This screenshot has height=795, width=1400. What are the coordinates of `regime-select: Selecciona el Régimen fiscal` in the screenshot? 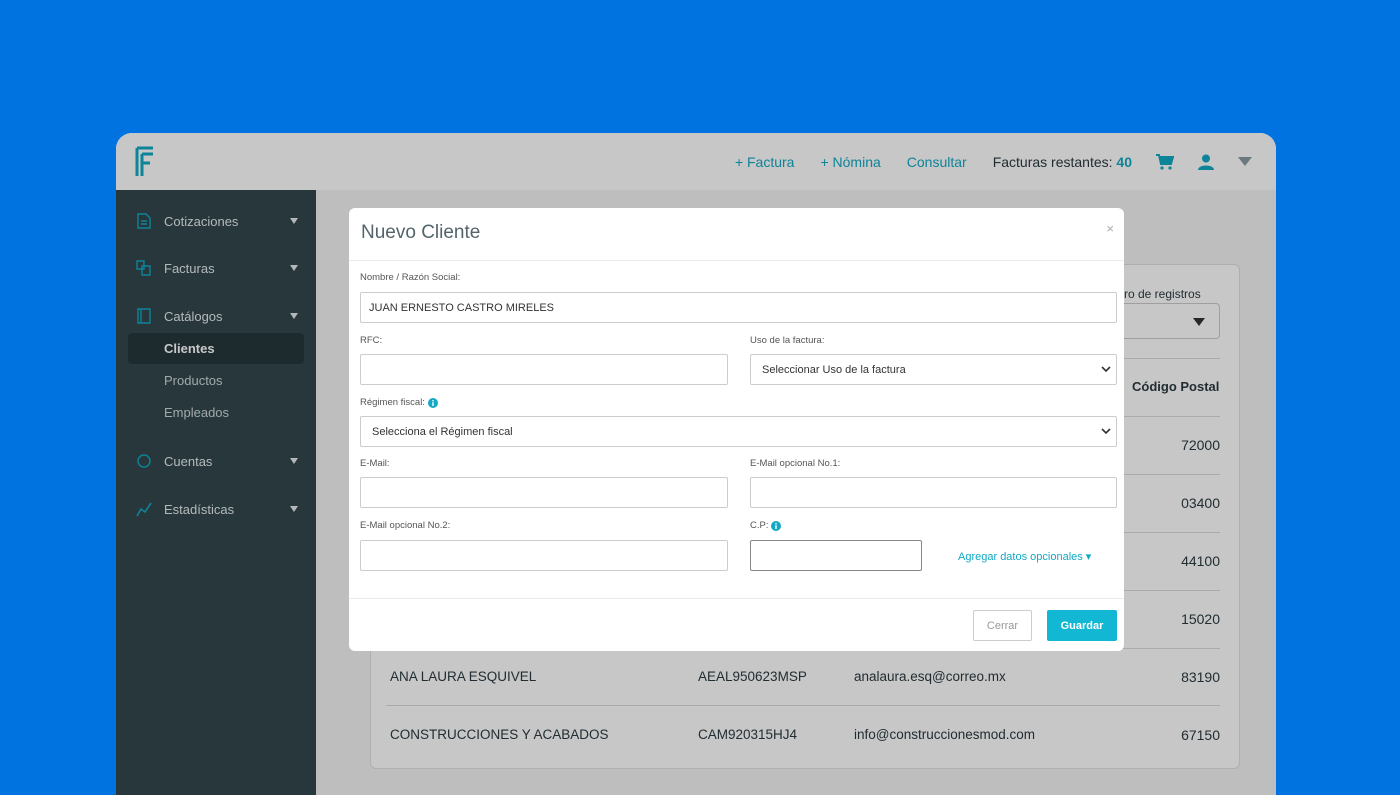 It's located at (738, 431).